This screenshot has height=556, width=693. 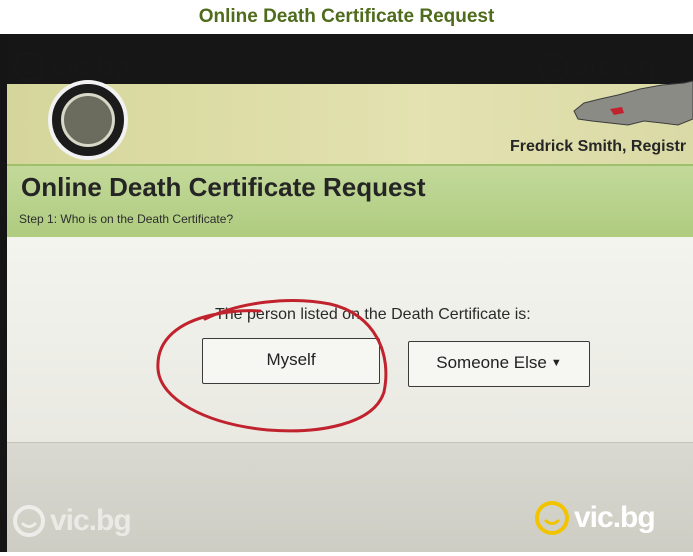 I want to click on watermark-top-right: vic.bg, so click(x=596, y=67).